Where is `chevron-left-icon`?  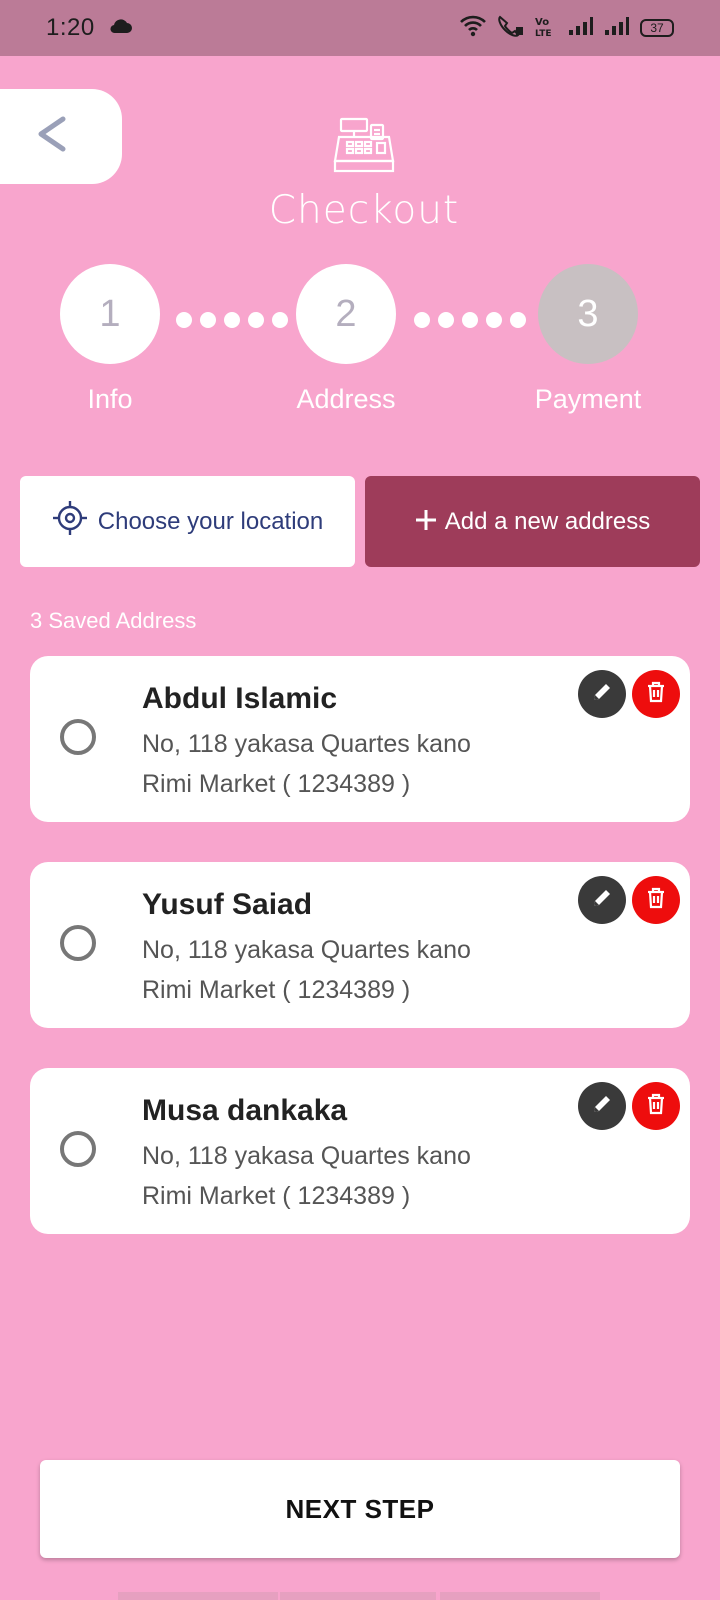
chevron-left-icon is located at coordinates (52, 136).